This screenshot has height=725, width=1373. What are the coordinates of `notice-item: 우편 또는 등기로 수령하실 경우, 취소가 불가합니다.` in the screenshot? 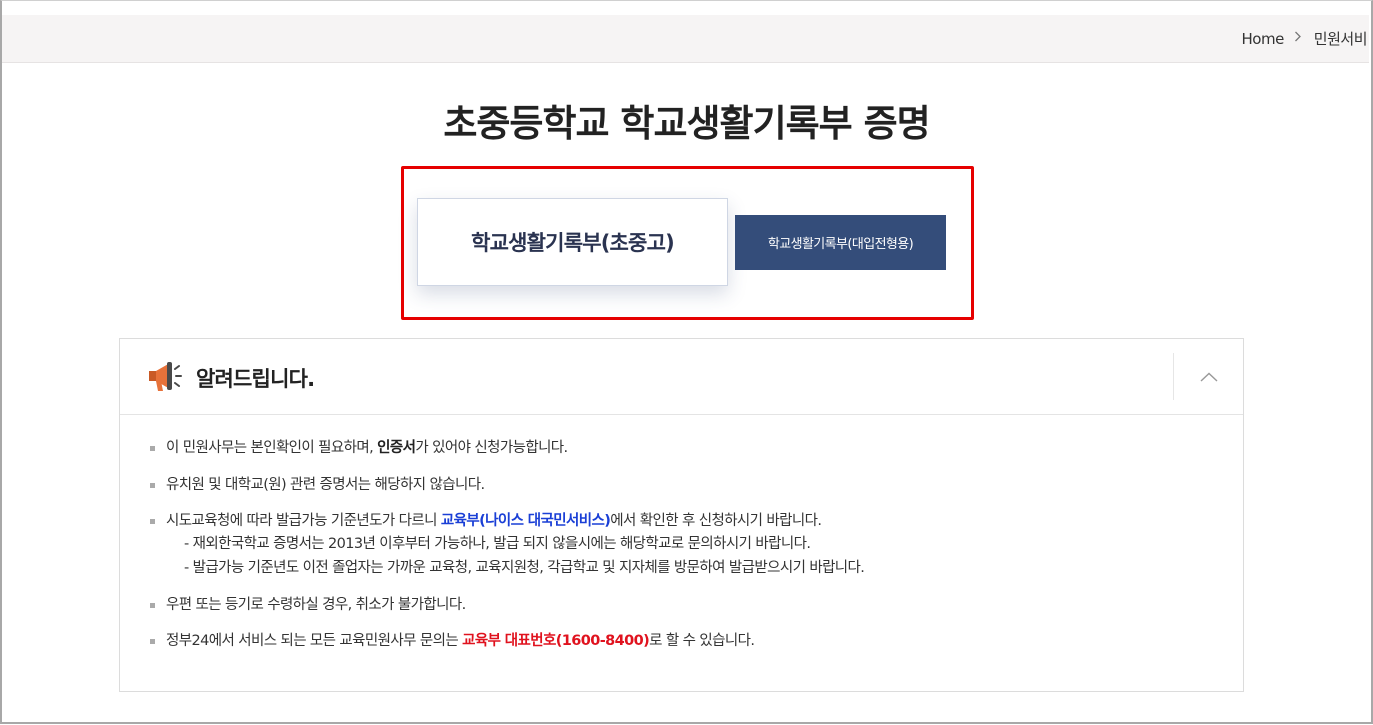 It's located at (690, 605).